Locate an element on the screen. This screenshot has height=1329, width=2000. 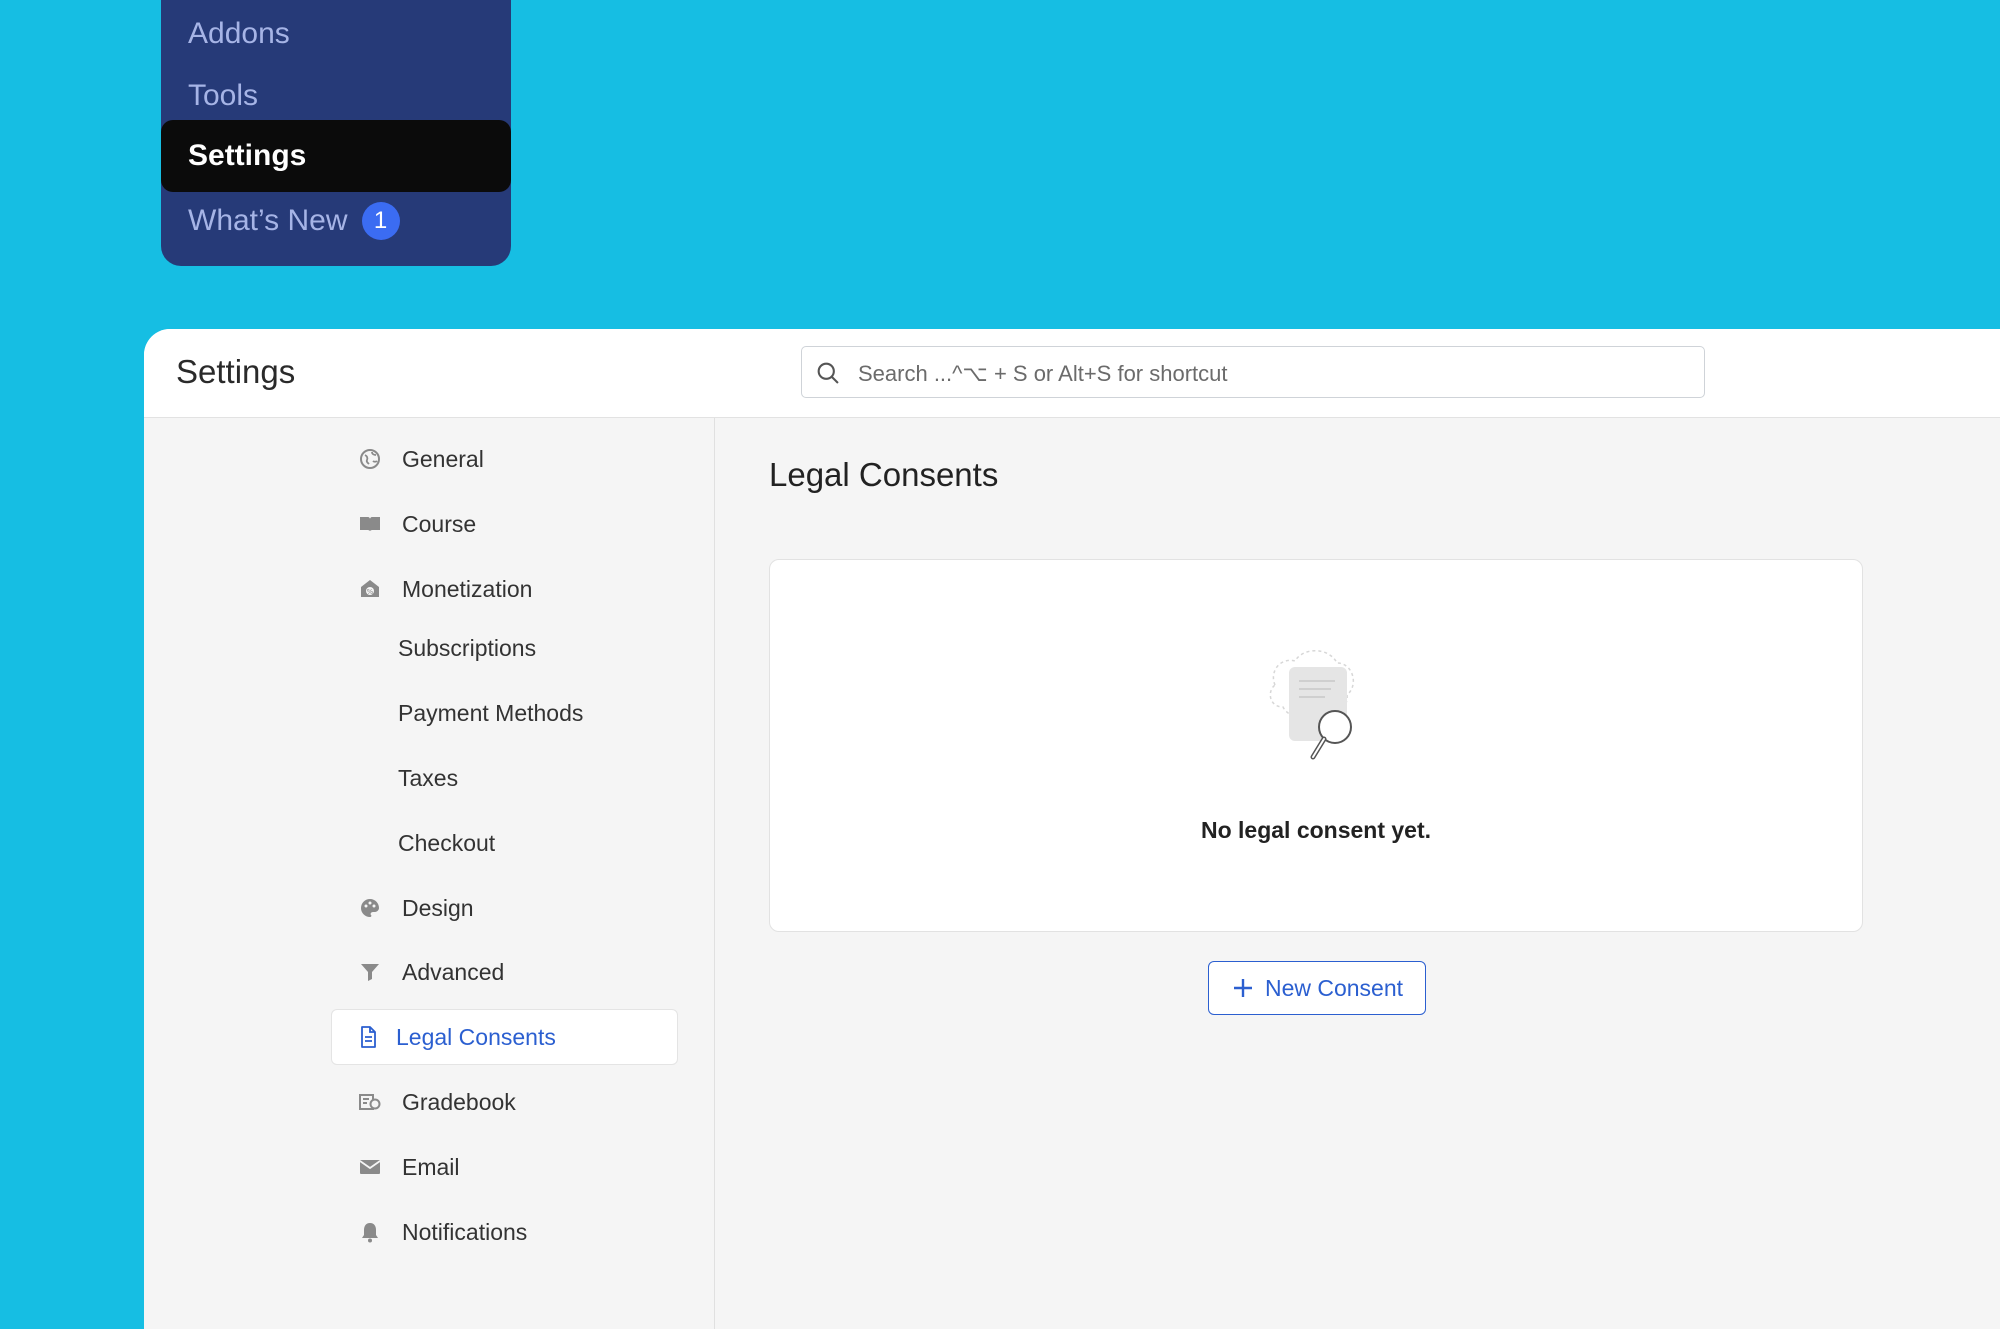
nav-item-label: General is located at coordinates (443, 458).